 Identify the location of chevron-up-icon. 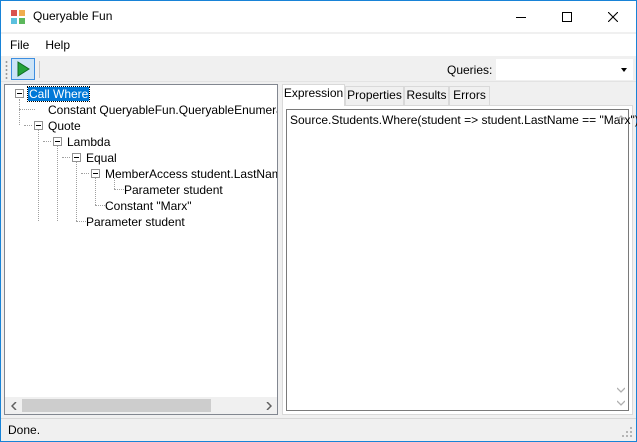
(621, 118).